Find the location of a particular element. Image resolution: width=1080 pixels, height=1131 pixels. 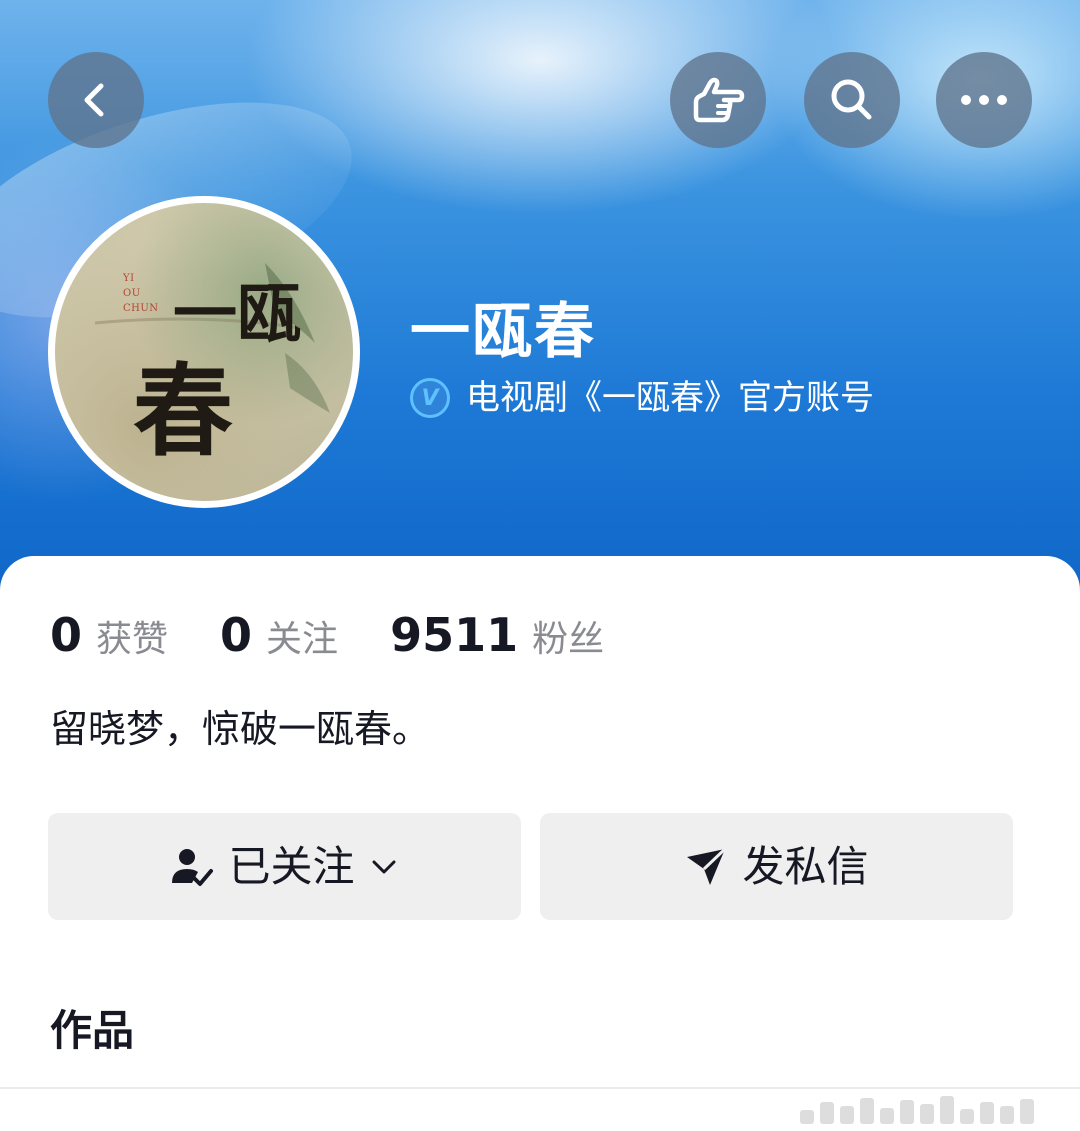

send-message-label: 发私信 is located at coordinates (805, 866).